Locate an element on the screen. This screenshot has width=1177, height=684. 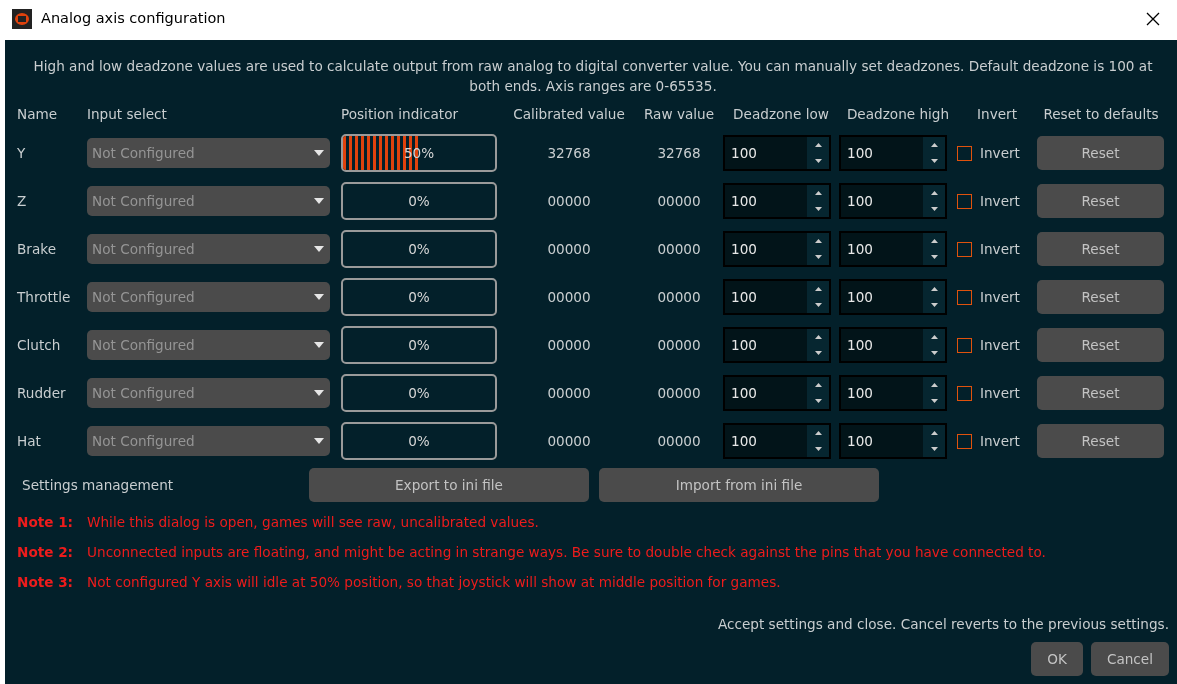
column-header: Name is located at coordinates (38, 114).